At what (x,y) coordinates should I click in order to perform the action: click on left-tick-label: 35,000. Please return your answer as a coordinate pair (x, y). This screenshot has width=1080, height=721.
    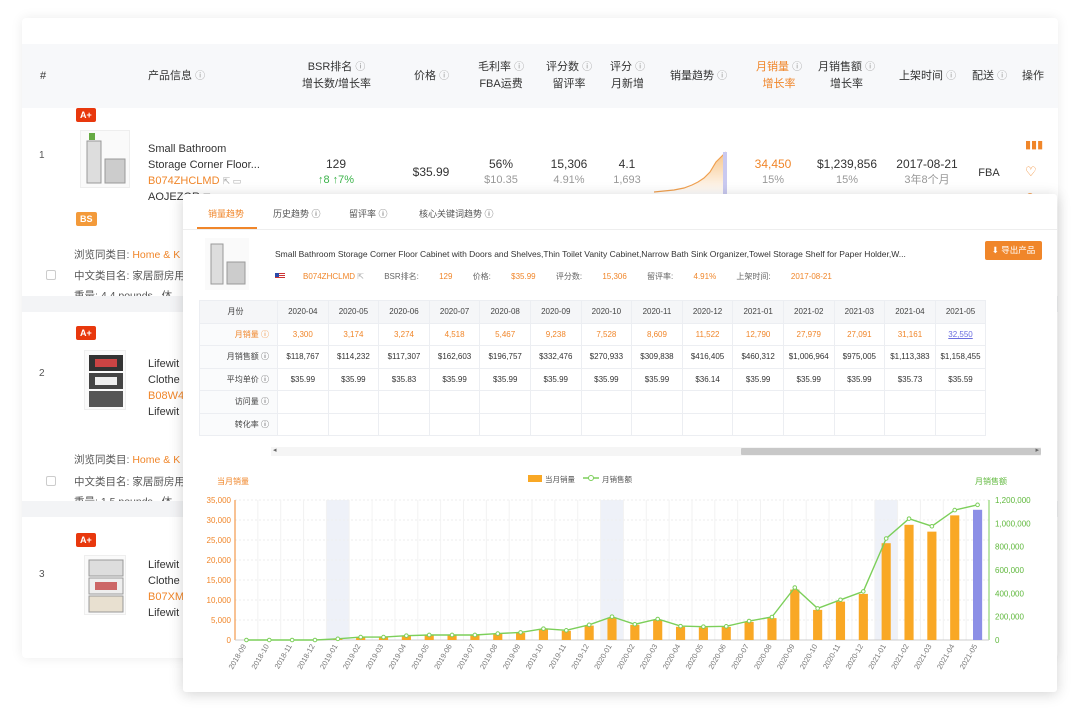
    Looking at the image, I should click on (219, 500).